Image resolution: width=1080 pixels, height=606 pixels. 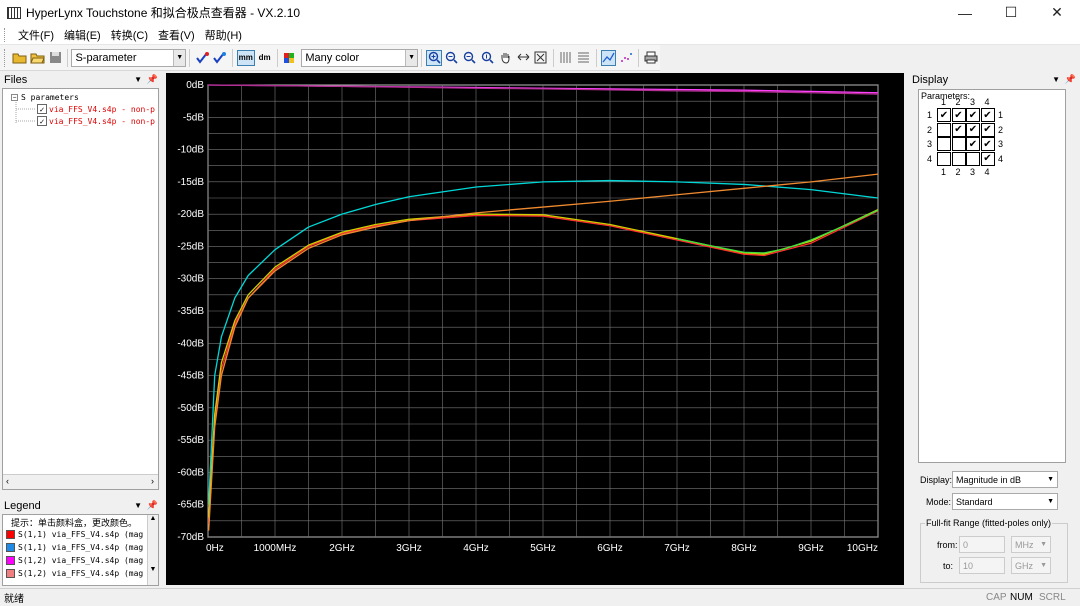 What do you see at coordinates (36, 35) in the screenshot?
I see `menu-file: 文件(F)` at bounding box center [36, 35].